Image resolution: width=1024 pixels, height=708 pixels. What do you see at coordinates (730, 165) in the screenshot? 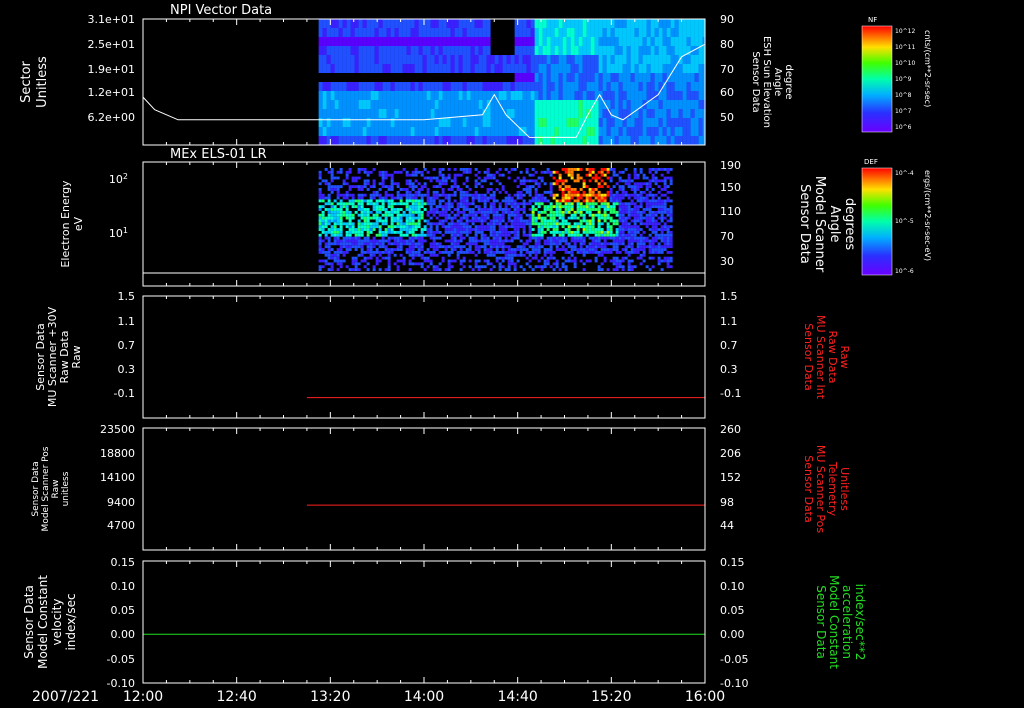
I see `els-rtick: 190` at bounding box center [730, 165].